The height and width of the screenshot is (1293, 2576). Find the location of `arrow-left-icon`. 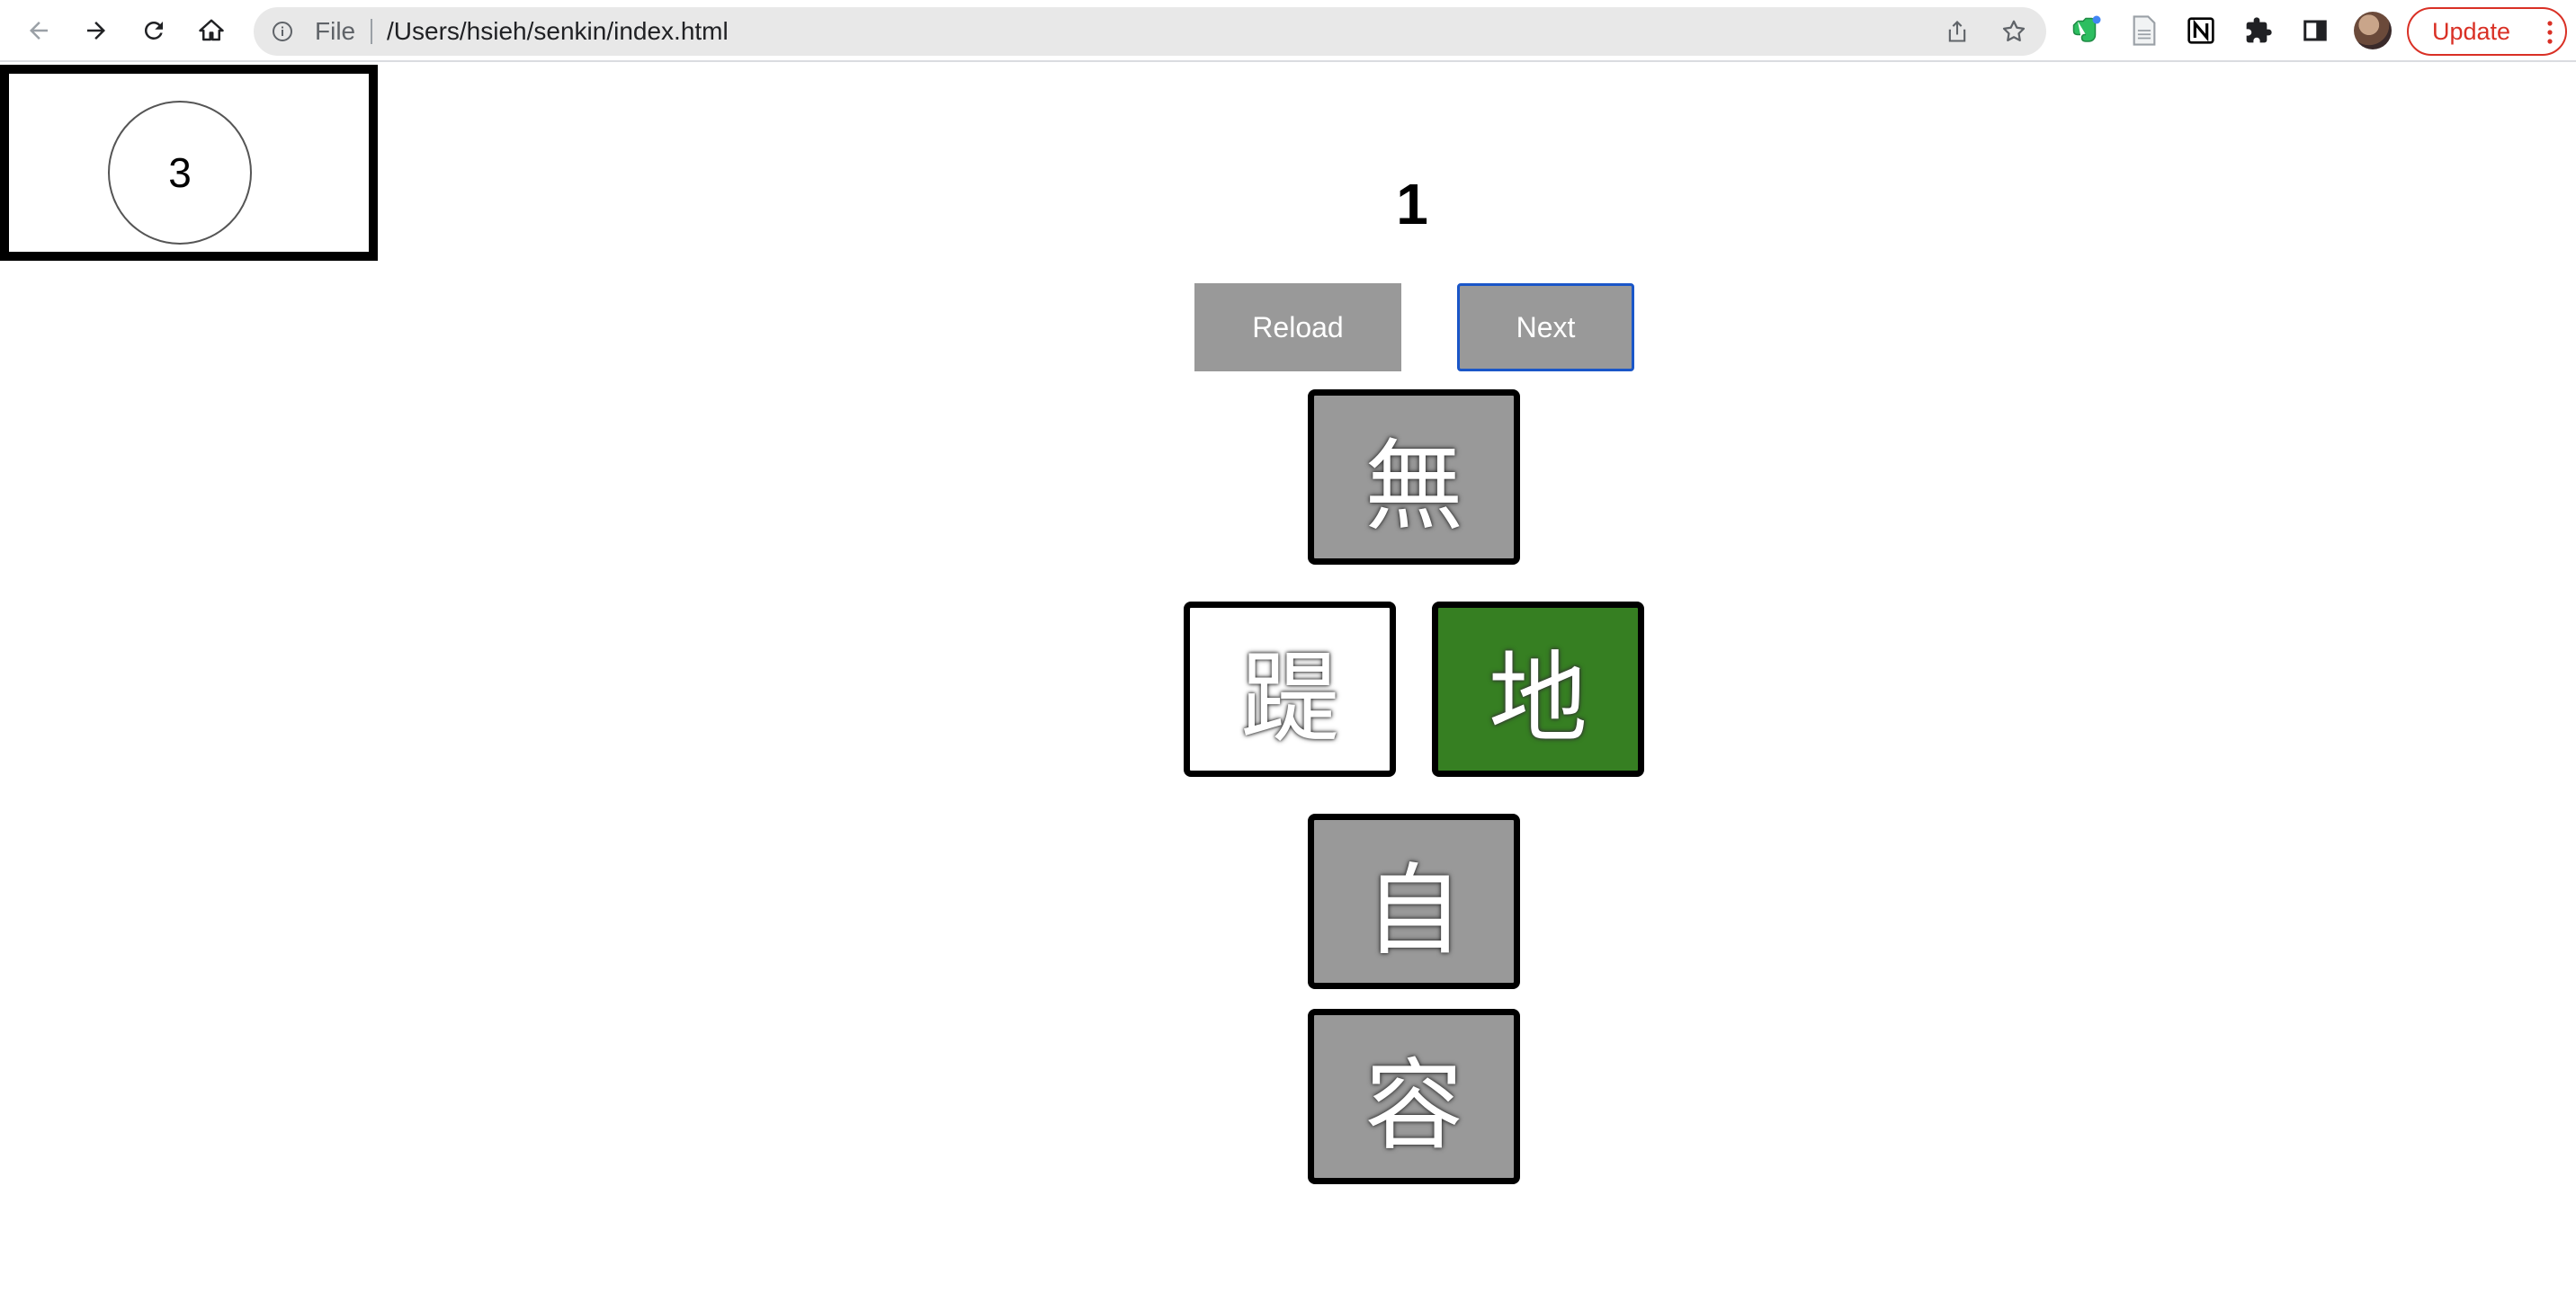

arrow-left-icon is located at coordinates (39, 31).